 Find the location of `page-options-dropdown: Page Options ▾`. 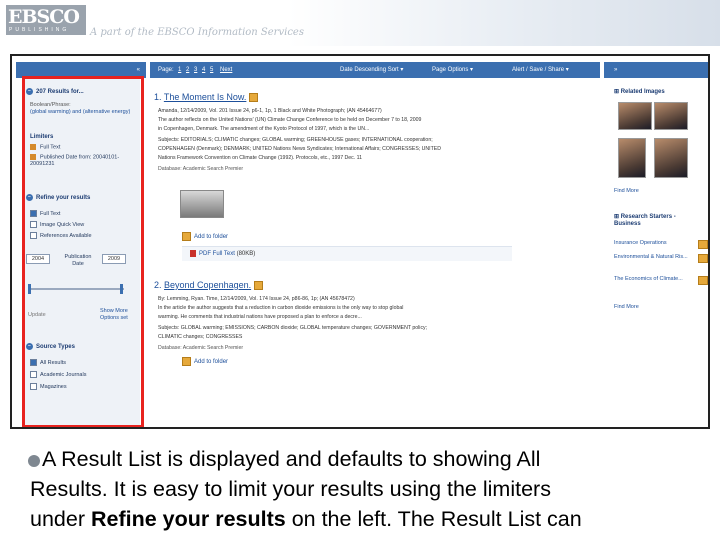

page-options-dropdown: Page Options ▾ is located at coordinates (452, 70).